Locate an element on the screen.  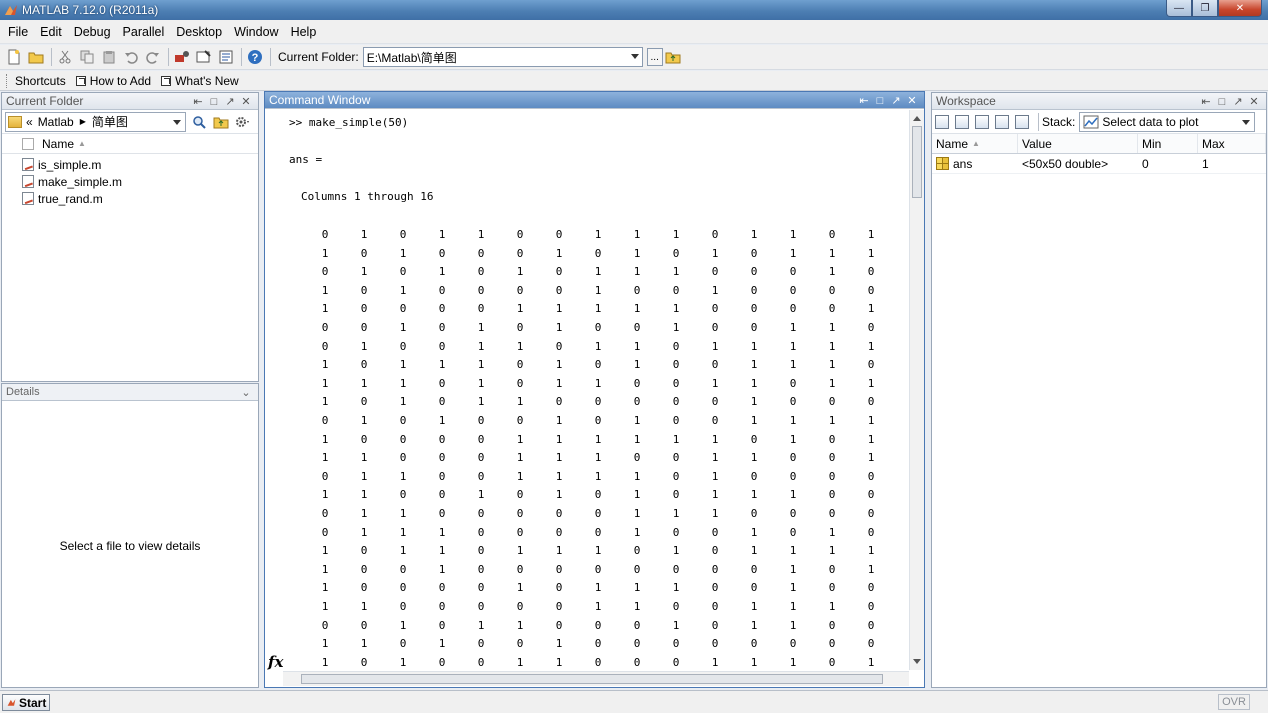
delete-variable-icon is located at coordinates (1022, 121).